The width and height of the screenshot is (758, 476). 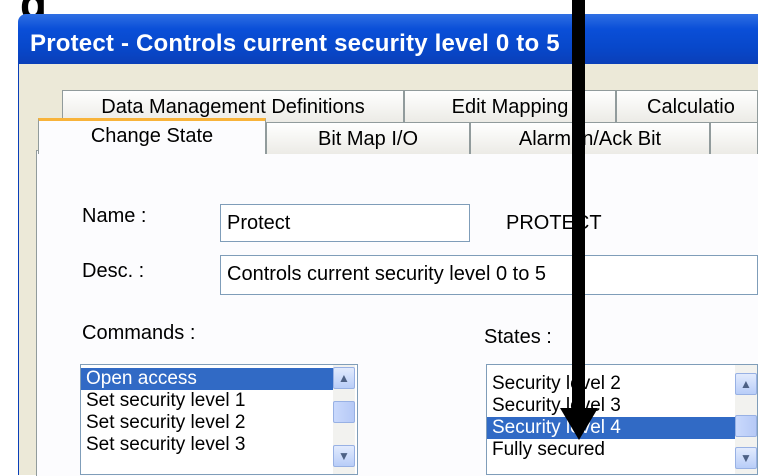 What do you see at coordinates (368, 138) in the screenshot?
I see `tab-bit-map-io: Bit Map I/O` at bounding box center [368, 138].